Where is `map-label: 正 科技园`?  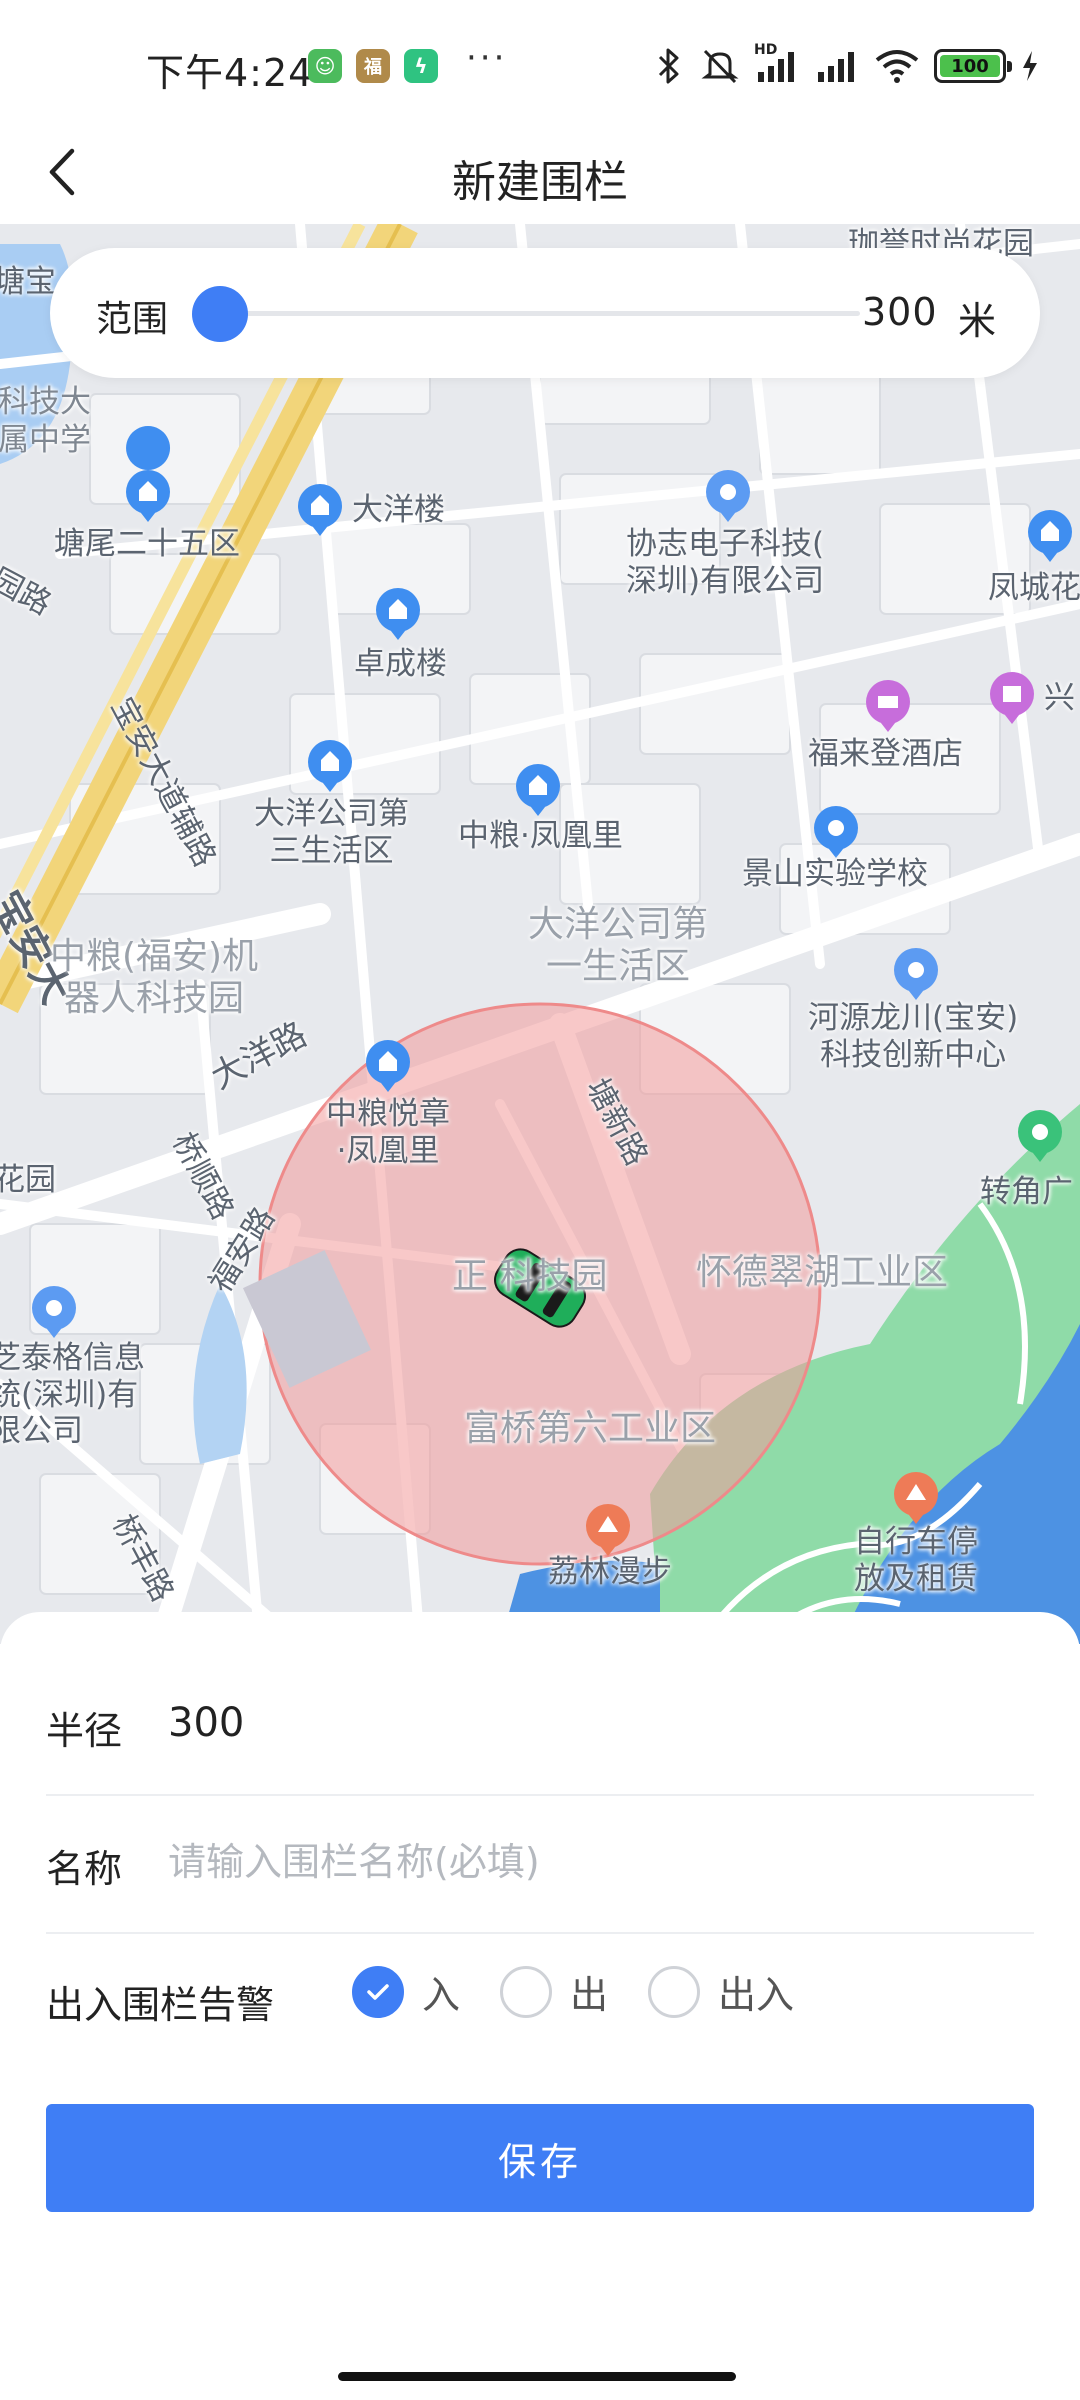 map-label: 正 科技园 is located at coordinates (530, 1276).